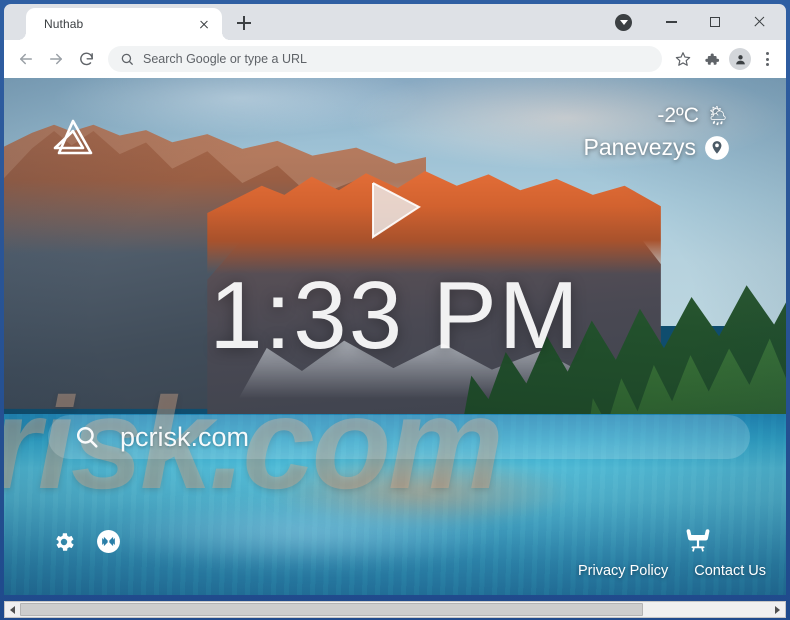 The image size is (790, 620). What do you see at coordinates (86, 59) in the screenshot?
I see `reload-icon` at bounding box center [86, 59].